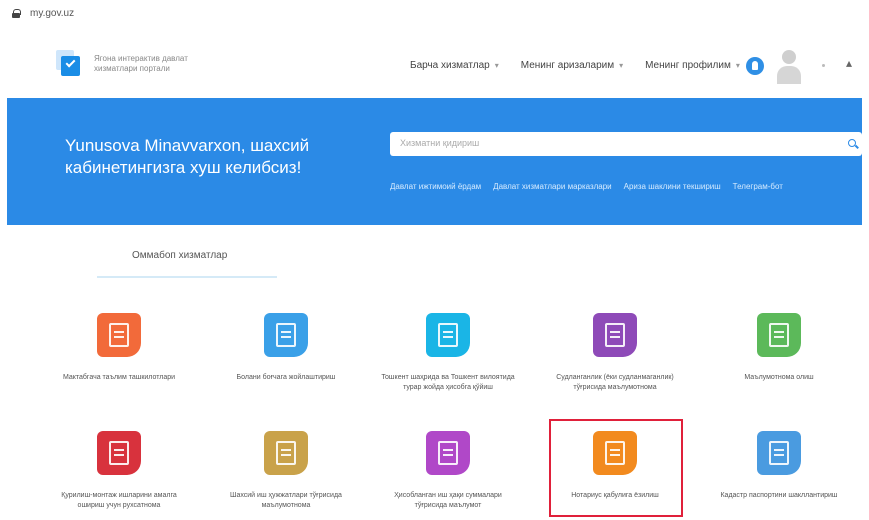 This screenshot has width=869, height=520. I want to click on active-tab-indicator, so click(187, 277).